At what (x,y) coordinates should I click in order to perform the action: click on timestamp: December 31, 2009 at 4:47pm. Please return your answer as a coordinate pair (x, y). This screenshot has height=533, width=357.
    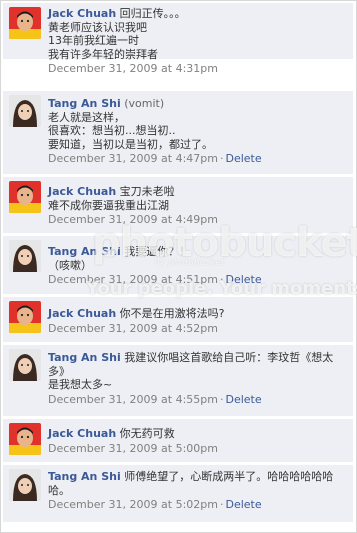
    Looking at the image, I should click on (133, 158).